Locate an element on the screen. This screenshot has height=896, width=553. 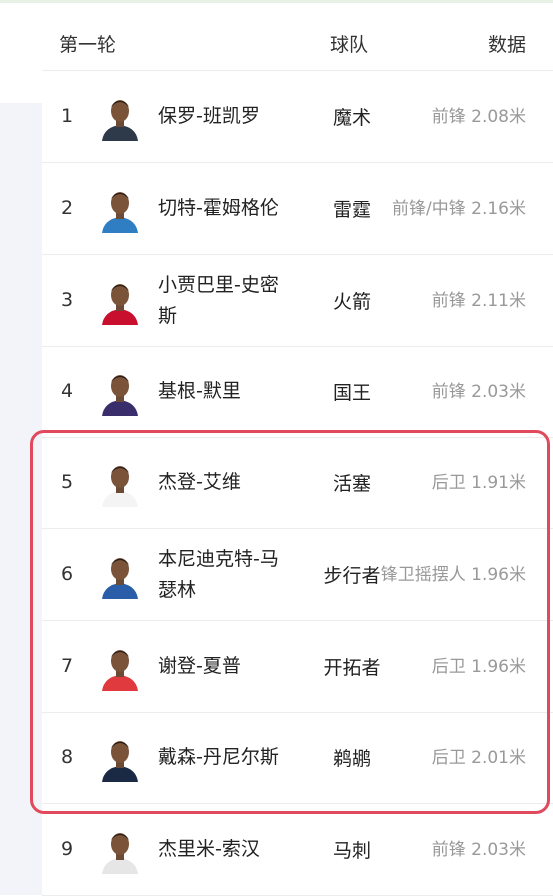
table-row: 9 杰里米-索汉 马刺 前锋 2.03米 is located at coordinates (297, 850).